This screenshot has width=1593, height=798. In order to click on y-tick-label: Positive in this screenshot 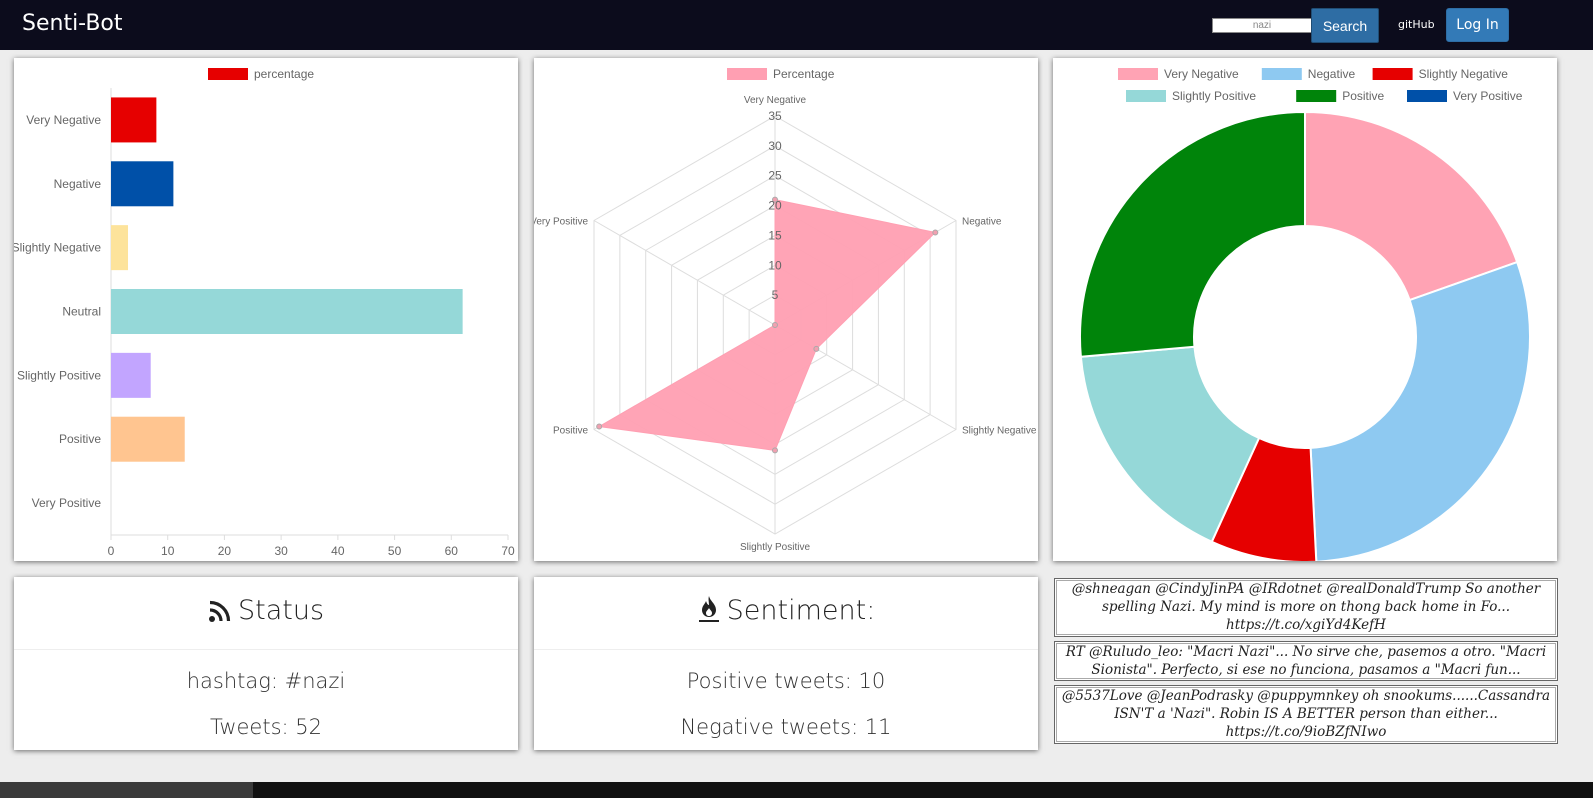, I will do `click(80, 439)`.